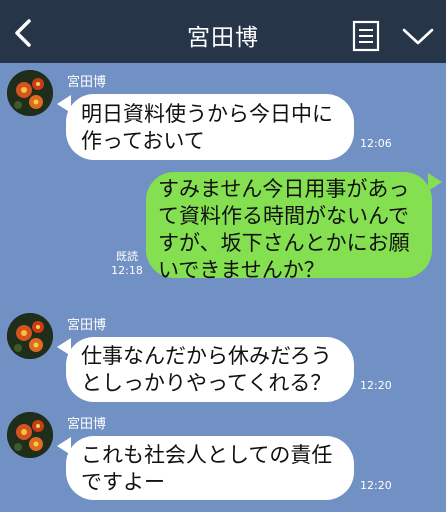 This screenshot has height=512, width=446. I want to click on message-time: 12:06, so click(376, 143).